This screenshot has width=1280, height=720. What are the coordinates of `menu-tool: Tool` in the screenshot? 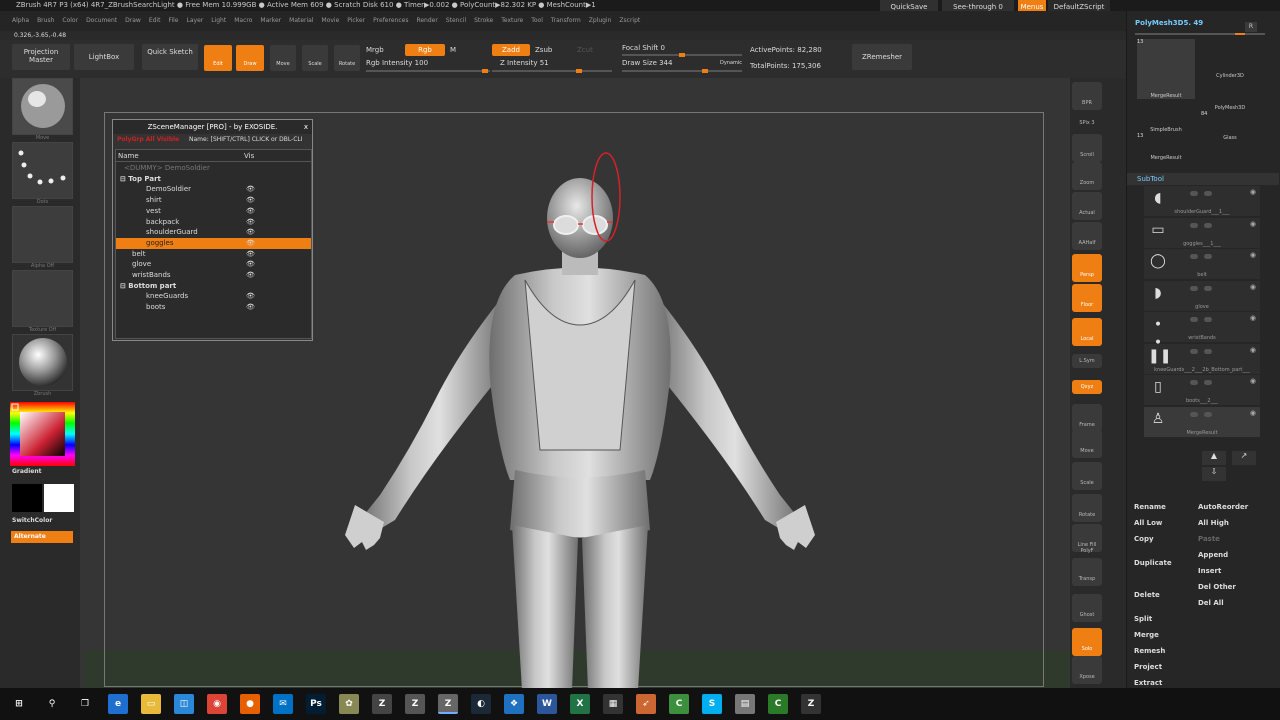 It's located at (537, 20).